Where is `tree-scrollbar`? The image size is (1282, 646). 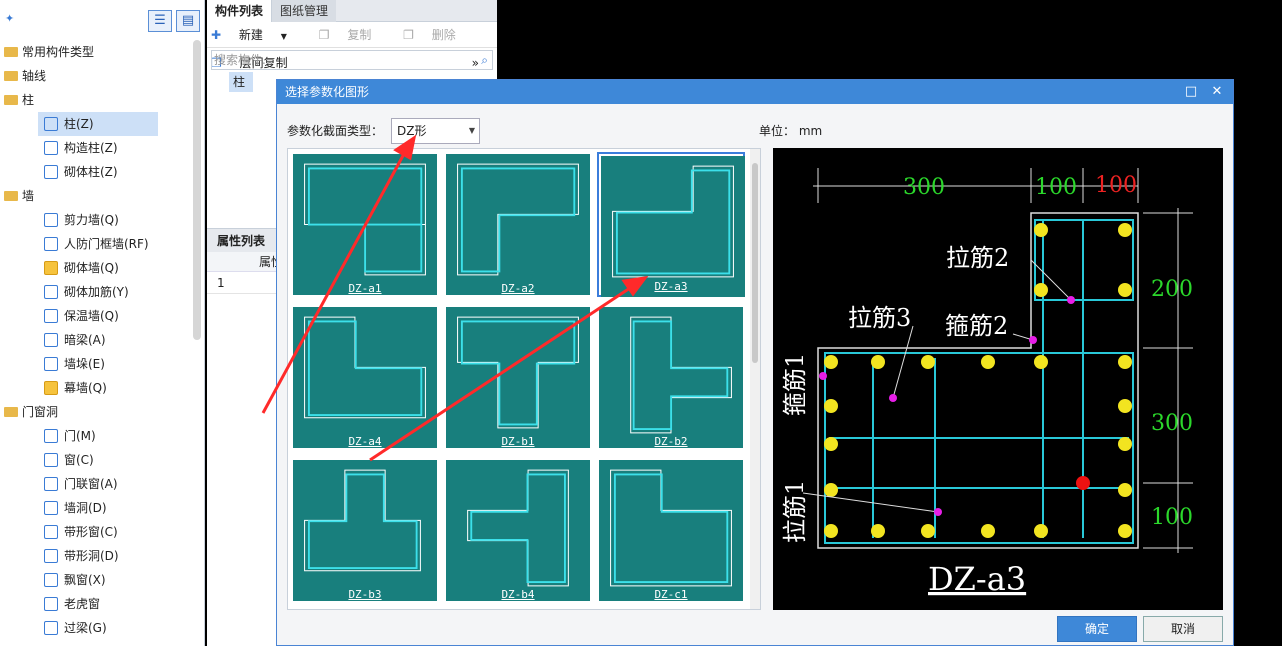 tree-scrollbar is located at coordinates (197, 190).